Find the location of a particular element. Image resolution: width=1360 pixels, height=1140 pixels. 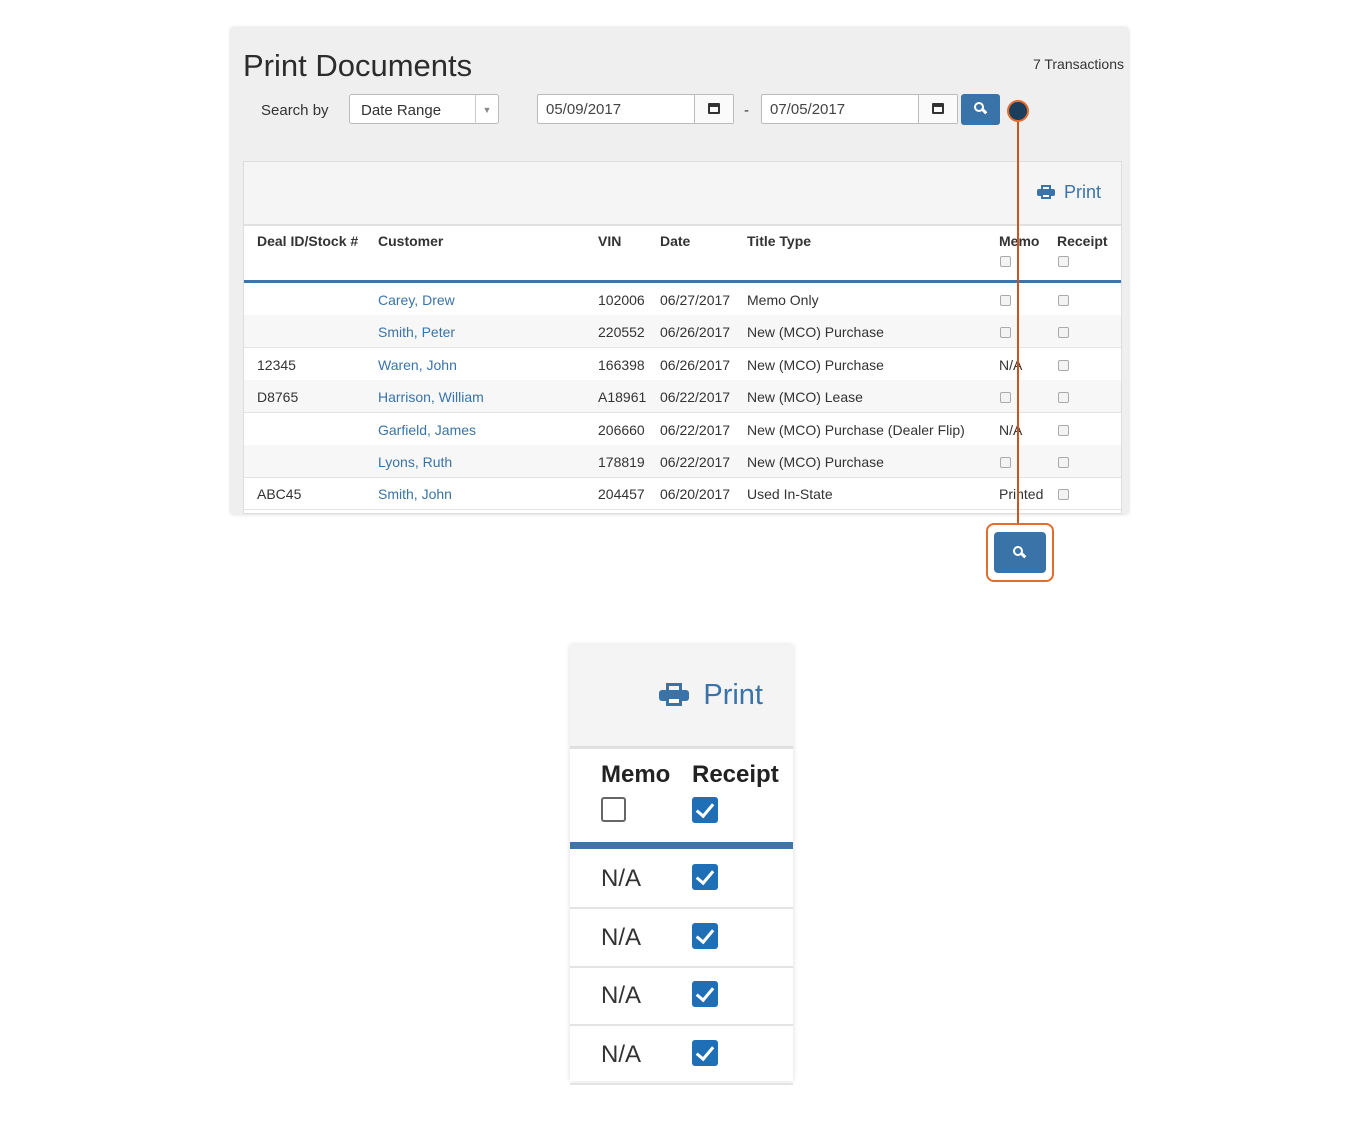

table-row: Carey, Drew 102006 06/27/2017 Memo Only is located at coordinates (682, 299).